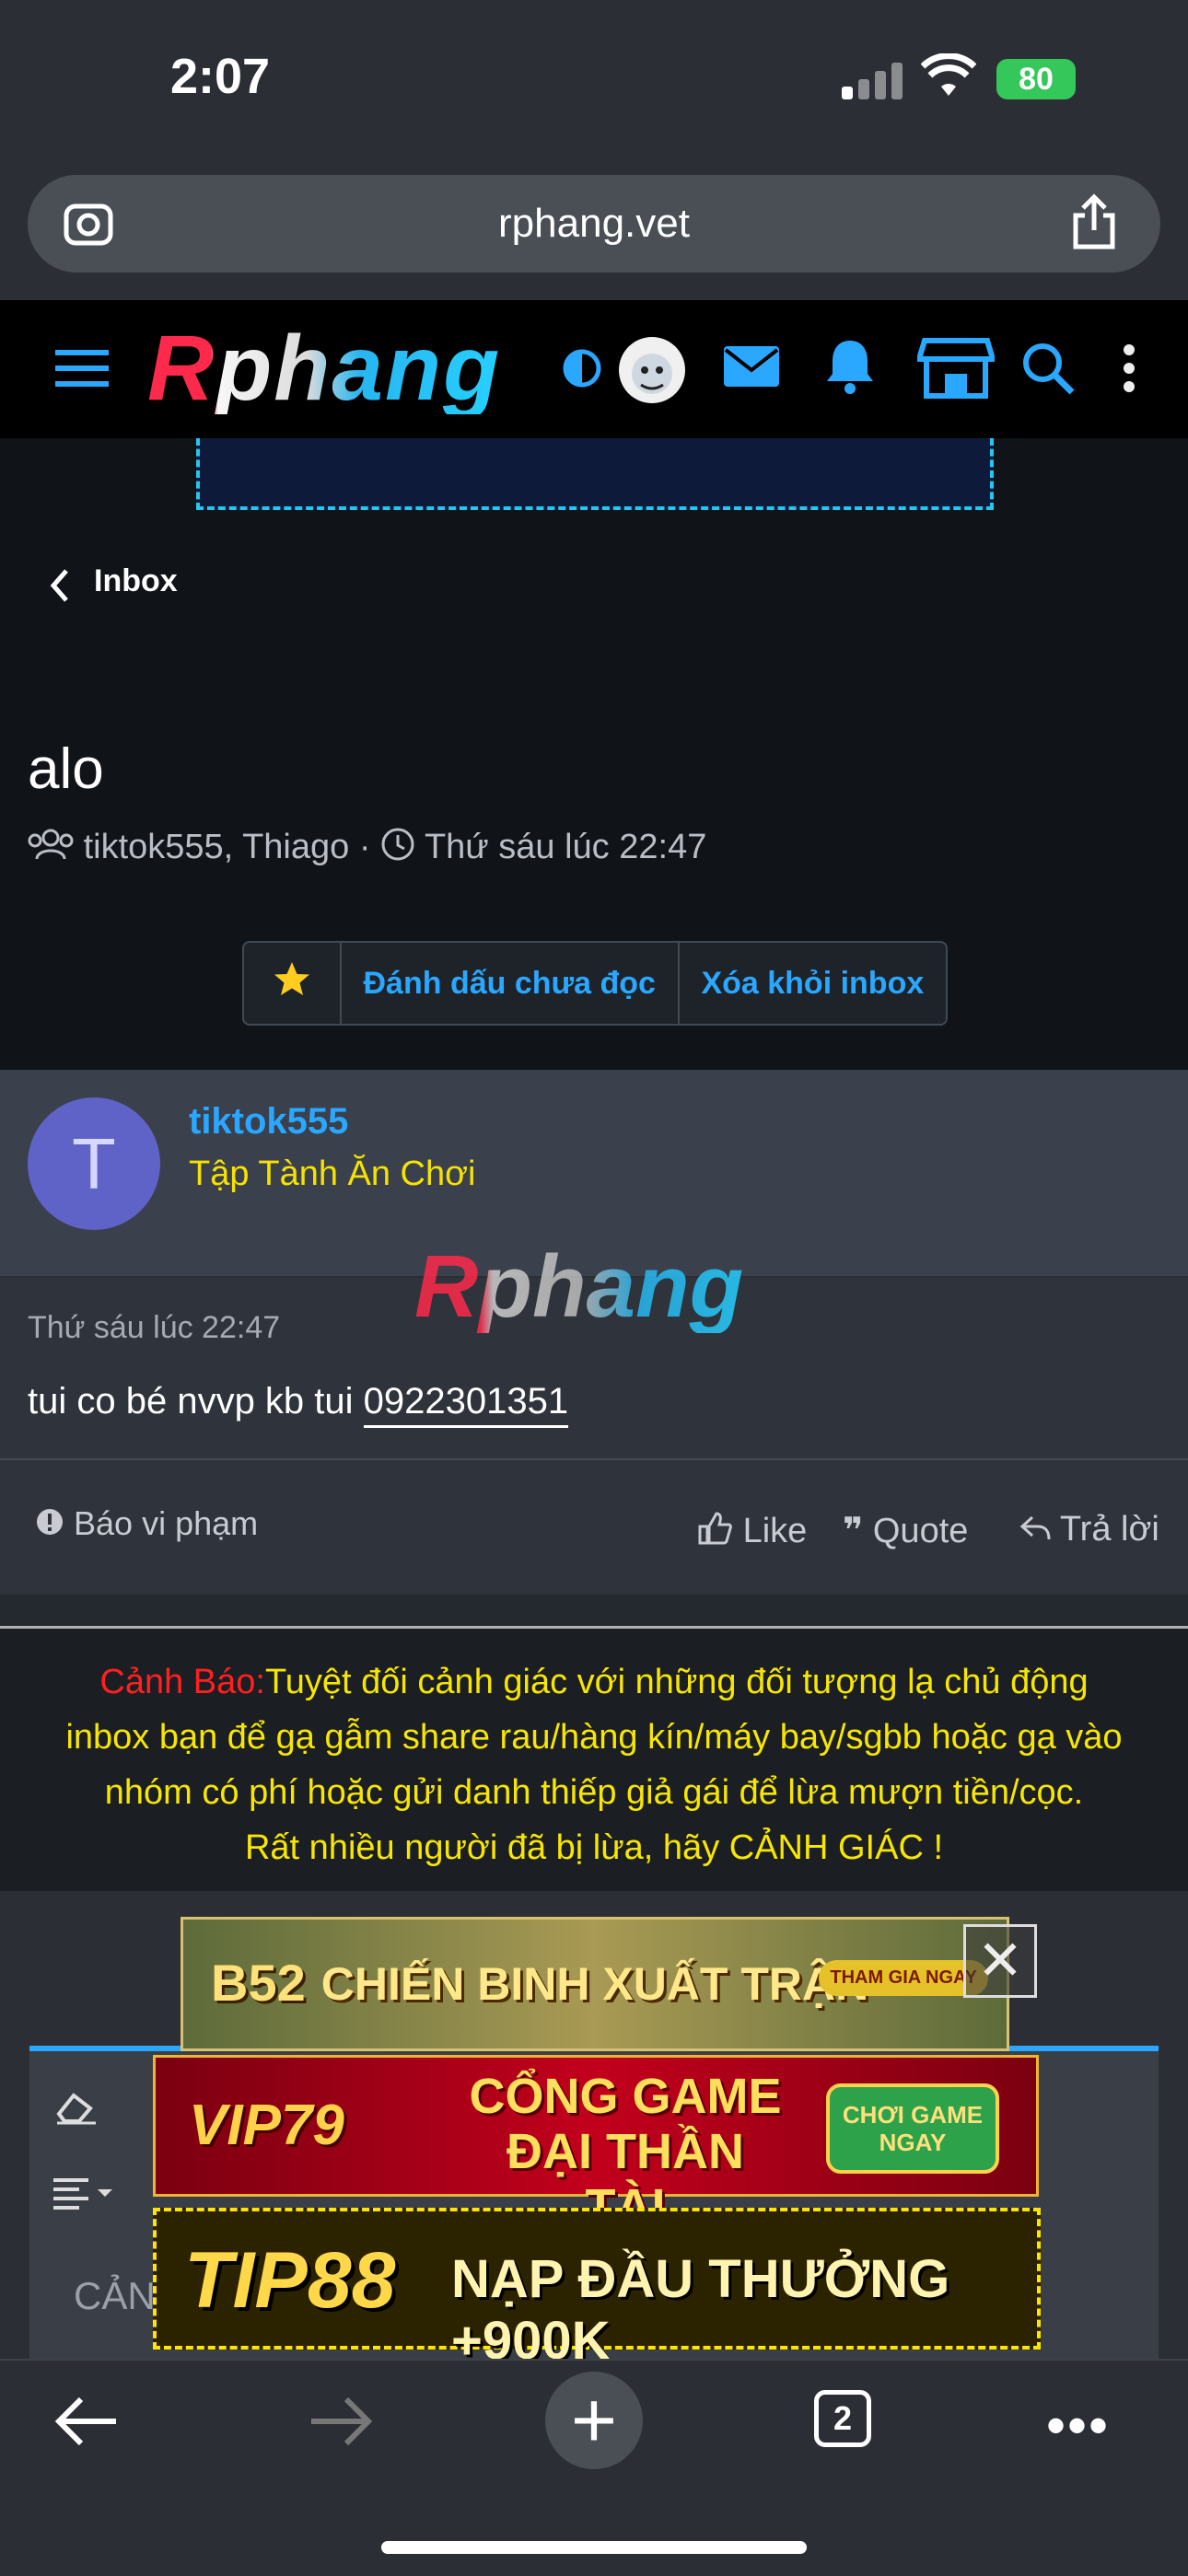  What do you see at coordinates (948, 78) in the screenshot?
I see `wifi-icon` at bounding box center [948, 78].